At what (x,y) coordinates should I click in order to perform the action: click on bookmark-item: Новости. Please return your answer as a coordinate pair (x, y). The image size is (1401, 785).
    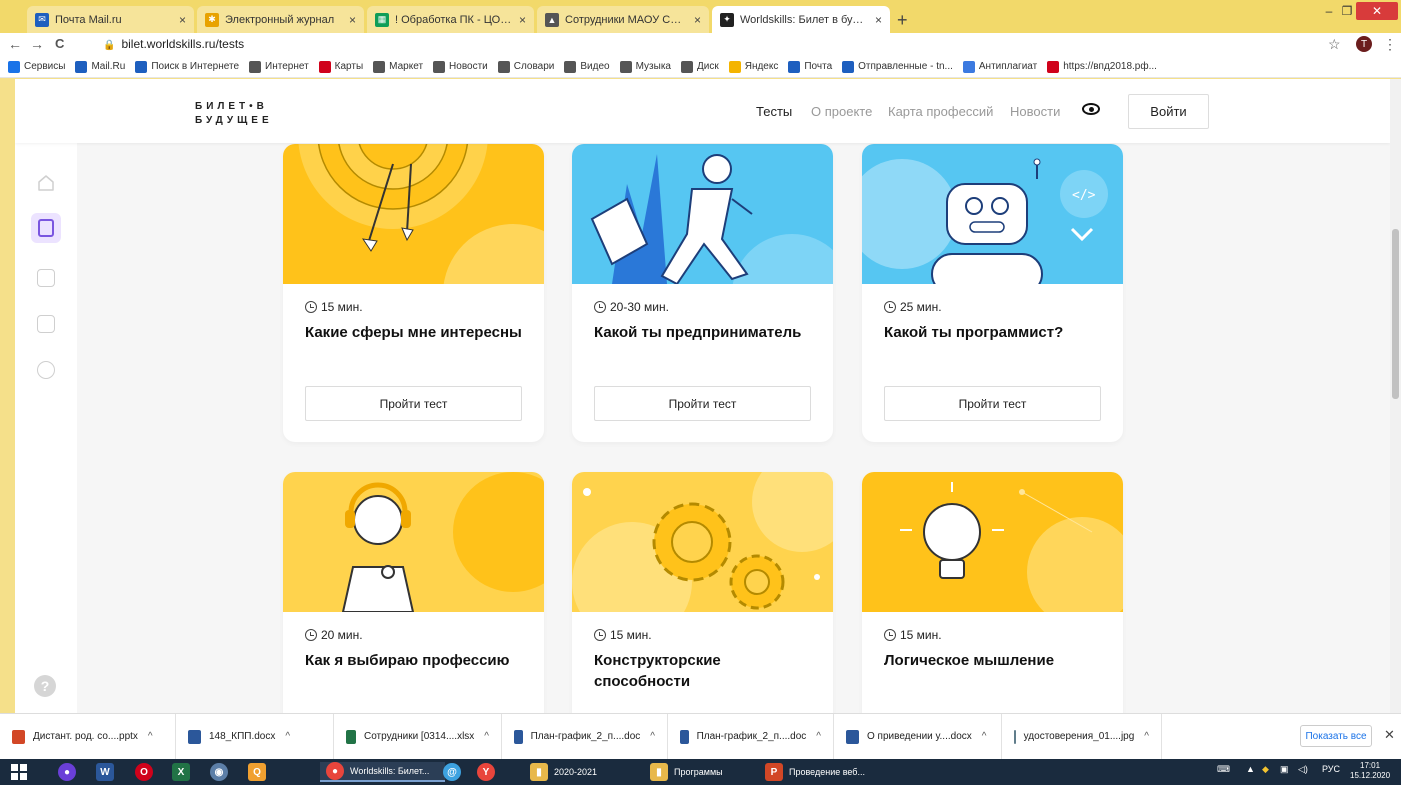
    Looking at the image, I should click on (460, 66).